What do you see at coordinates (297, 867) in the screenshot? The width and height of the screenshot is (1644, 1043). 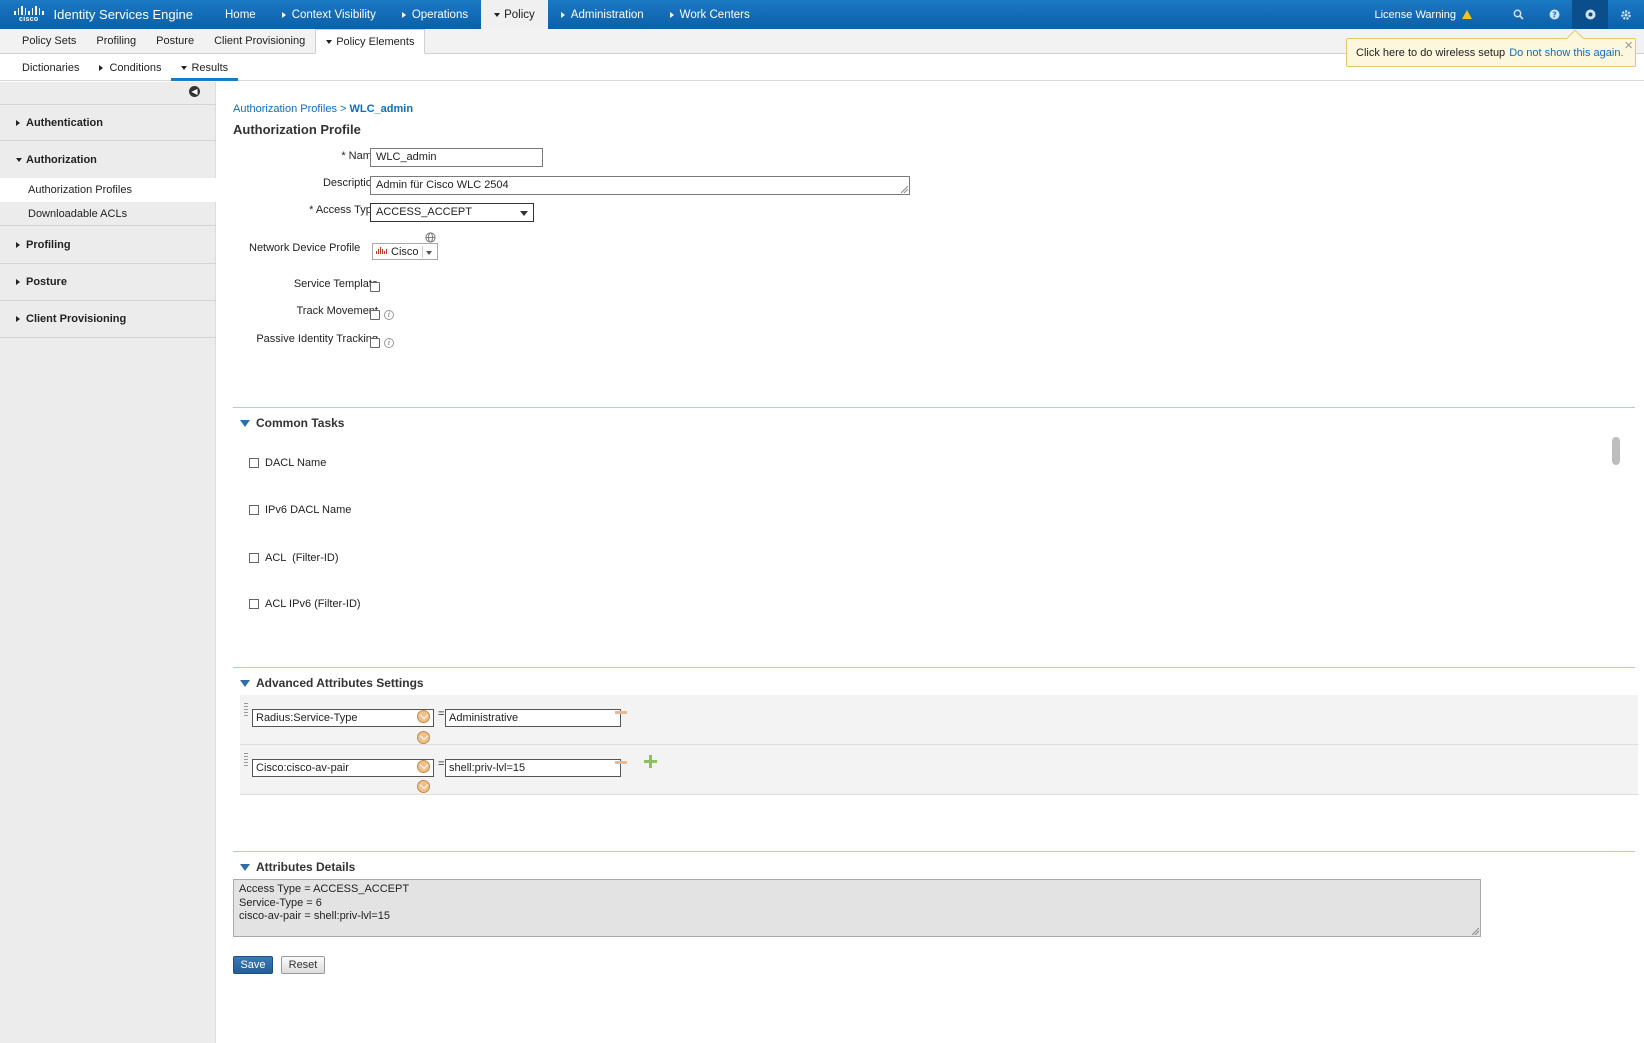 I see `attributes-details-header: Attributes Details` at bounding box center [297, 867].